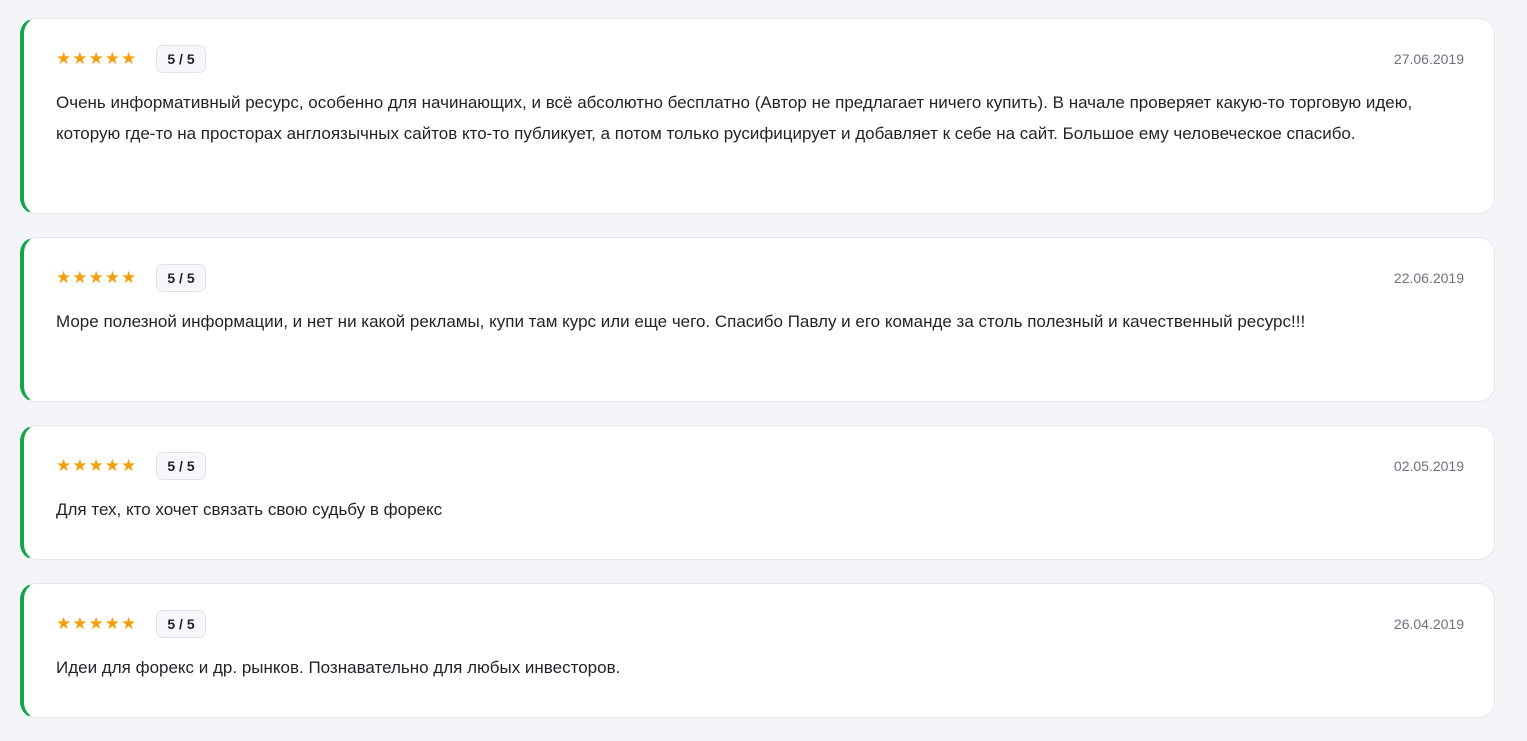 The height and width of the screenshot is (741, 1527). Describe the element at coordinates (1428, 278) in the screenshot. I see `review-date: 22.06.2019` at that location.